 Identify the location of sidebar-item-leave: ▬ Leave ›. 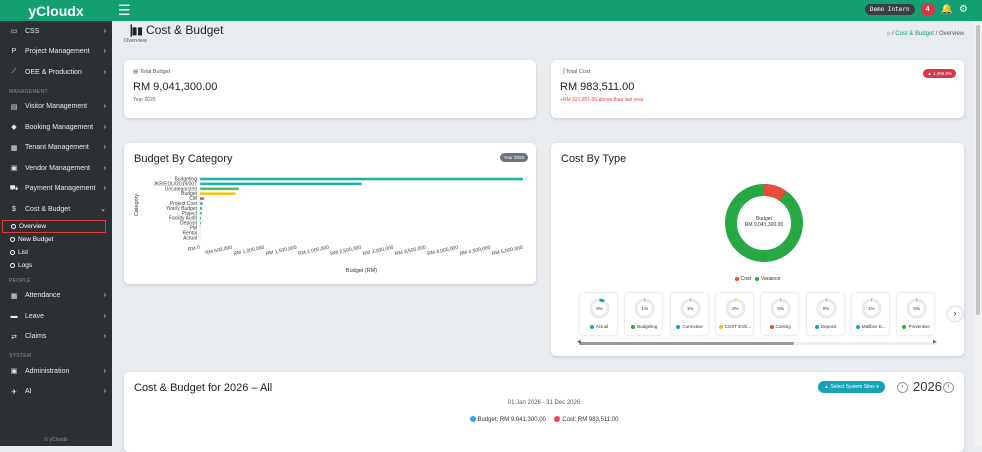
(56, 316).